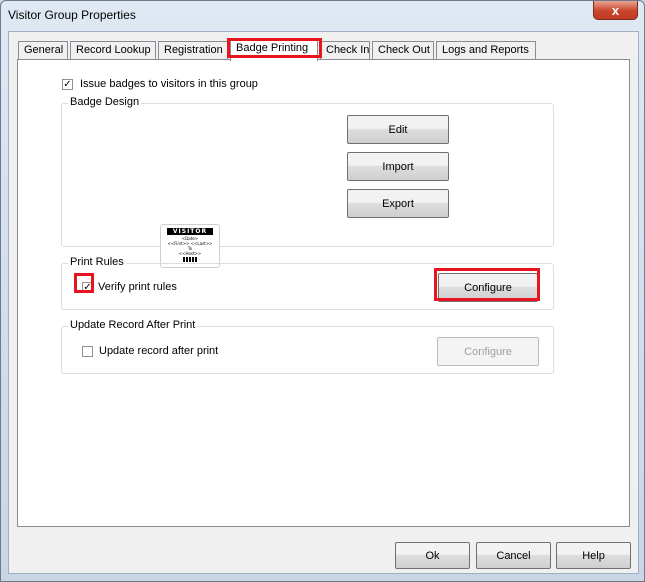 The width and height of the screenshot is (645, 582). I want to click on tab-label: Check Out, so click(404, 50).